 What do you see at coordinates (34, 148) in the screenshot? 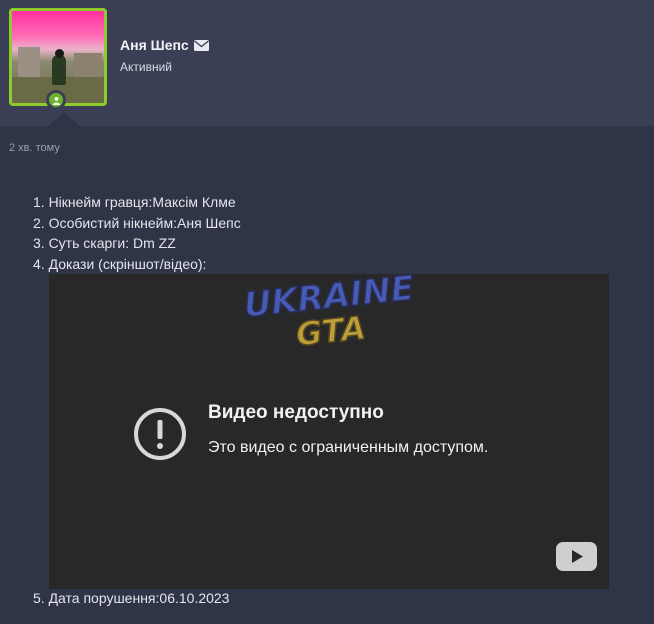
I see `post-timestamp: 2 хв. тому` at bounding box center [34, 148].